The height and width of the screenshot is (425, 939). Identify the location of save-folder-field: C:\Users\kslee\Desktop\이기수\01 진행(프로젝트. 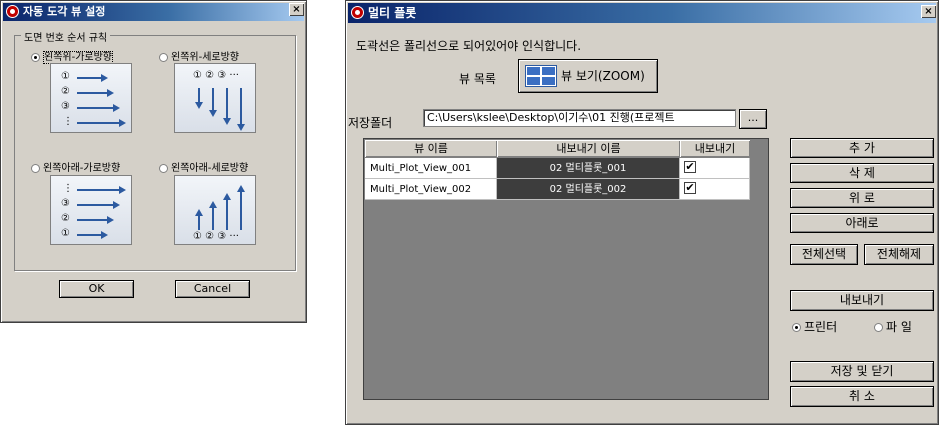
(579, 118).